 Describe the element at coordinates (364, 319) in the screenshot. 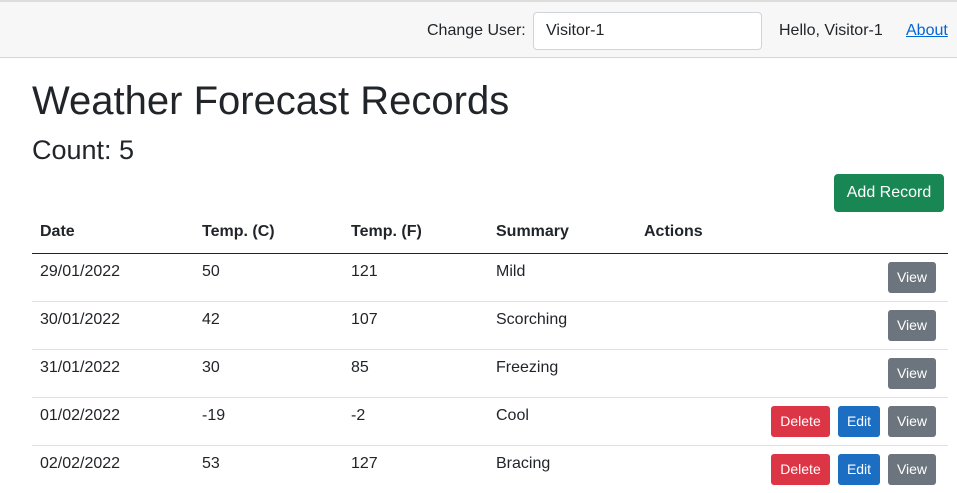

I see `cell-temp-f: 107` at that location.